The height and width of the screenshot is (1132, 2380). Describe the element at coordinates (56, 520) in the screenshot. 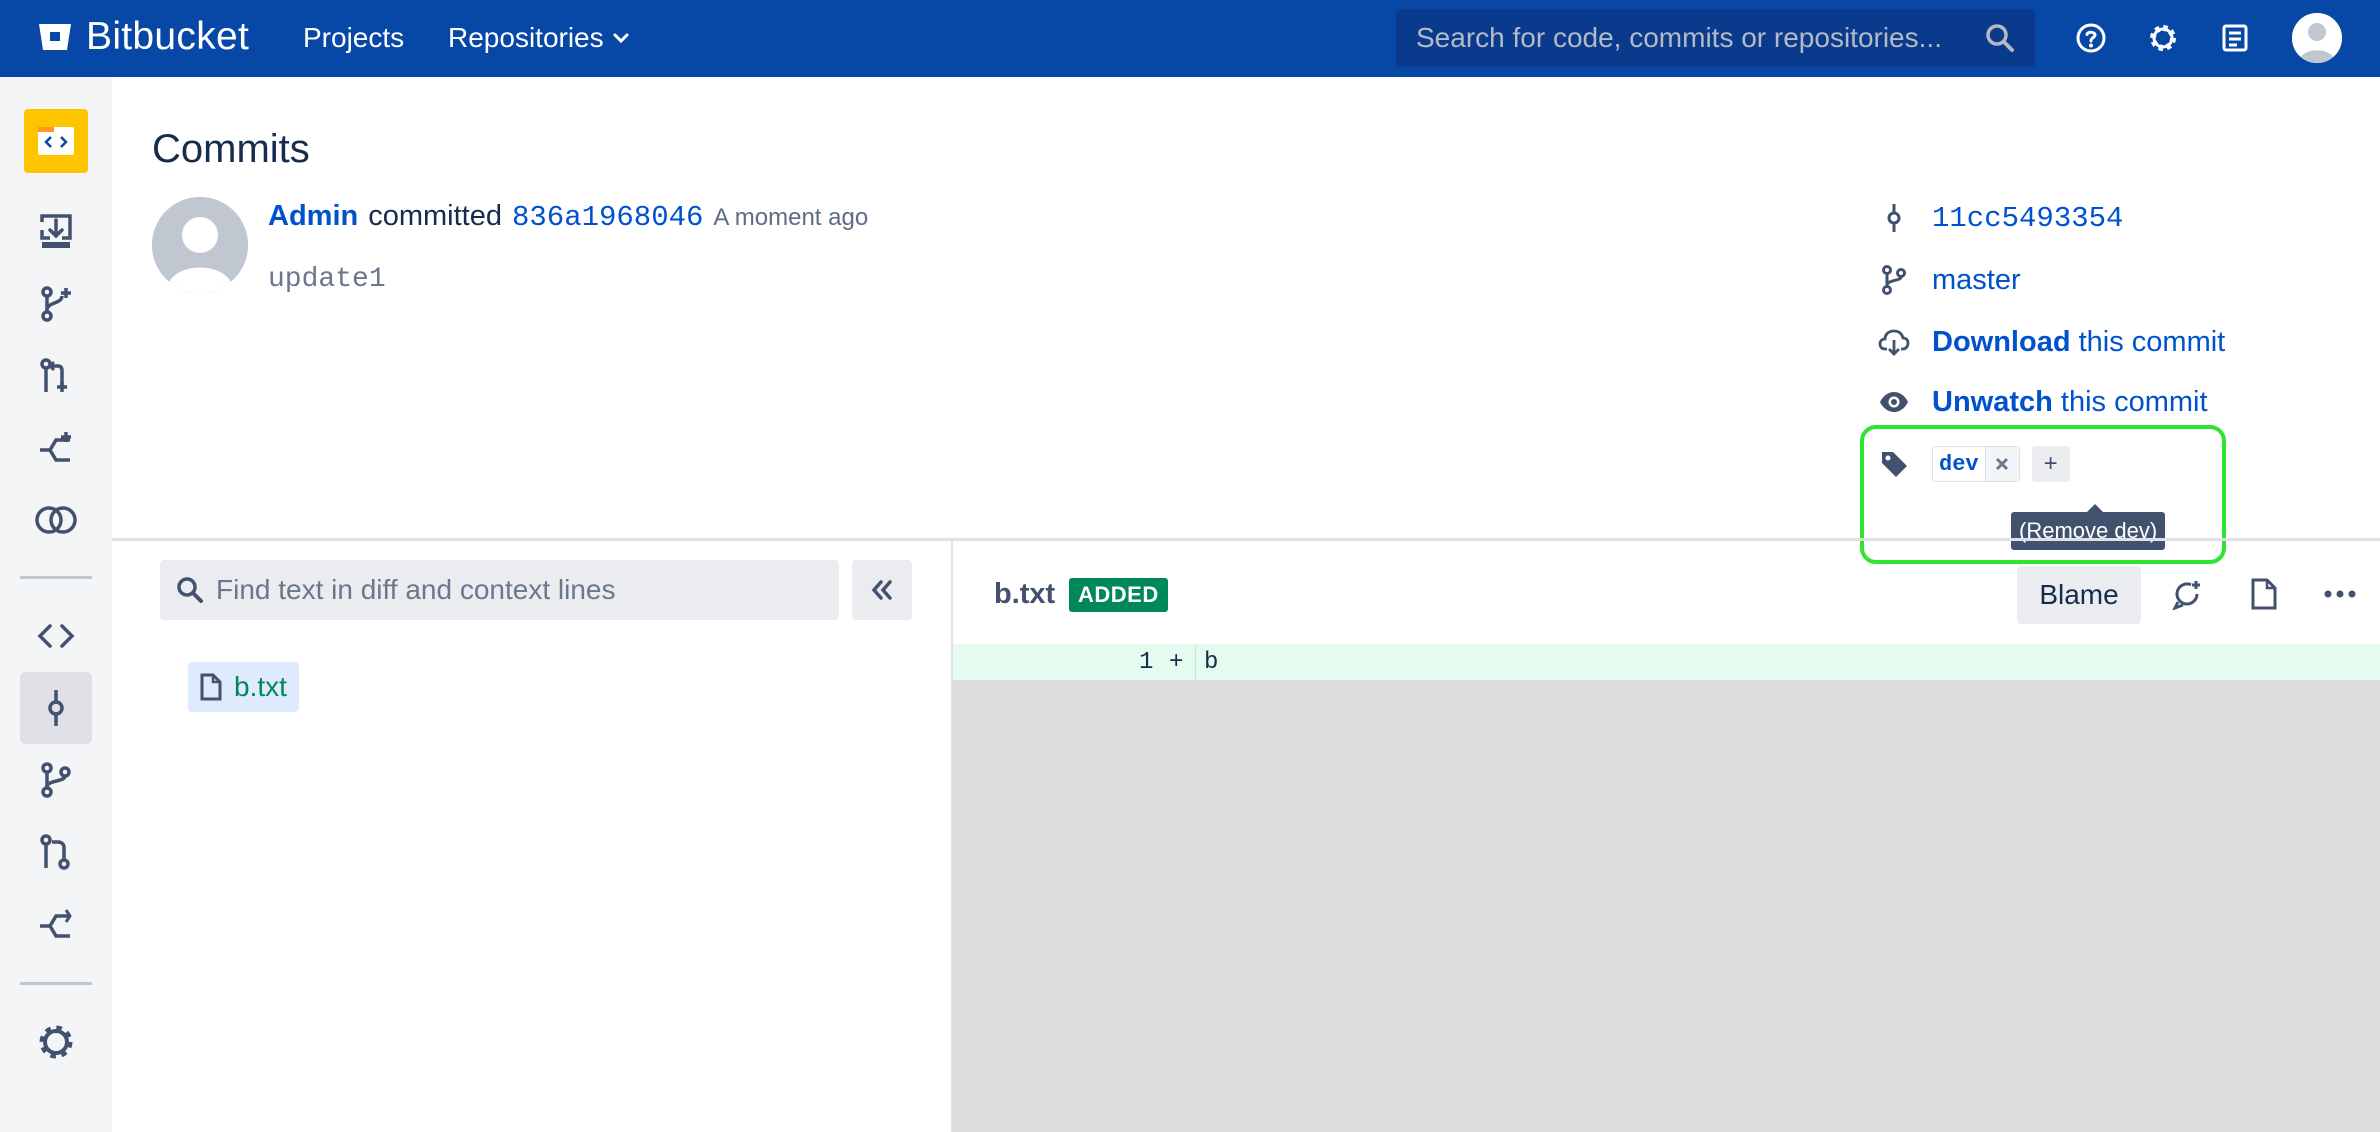

I see `compare-icon` at that location.